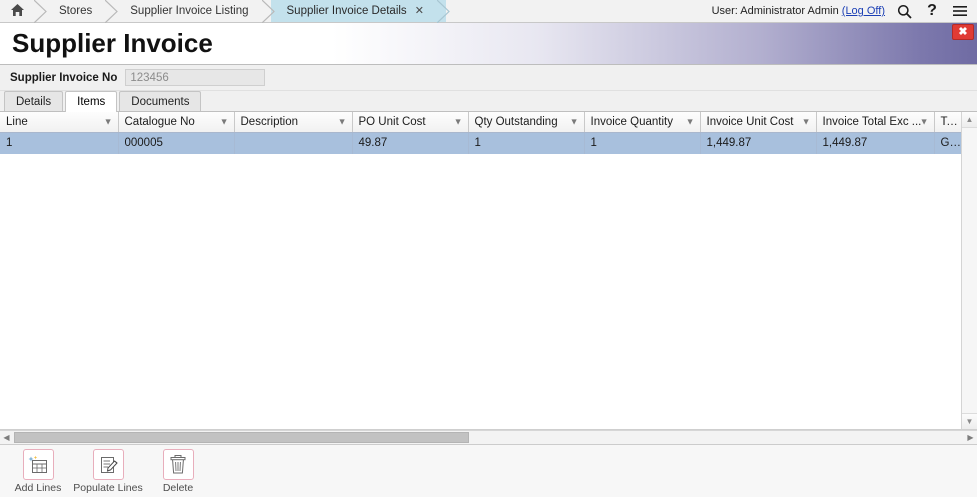  I want to click on supplier-invoice-no-input, so click(195, 77).